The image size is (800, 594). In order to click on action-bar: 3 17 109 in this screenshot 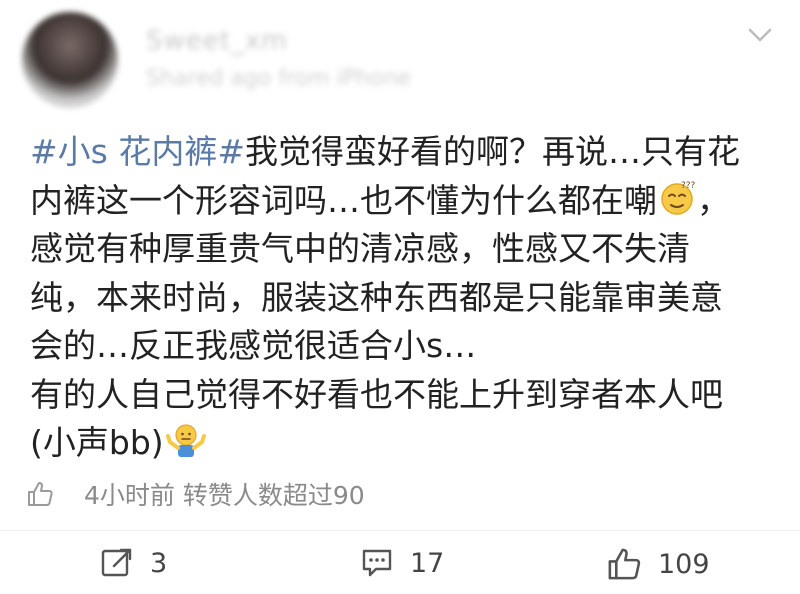, I will do `click(400, 568)`.